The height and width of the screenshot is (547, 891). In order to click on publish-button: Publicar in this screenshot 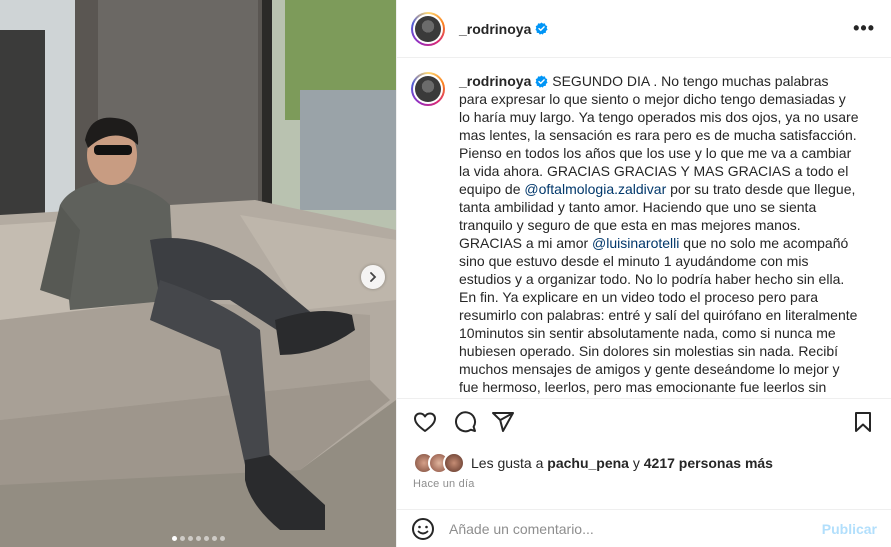, I will do `click(849, 529)`.